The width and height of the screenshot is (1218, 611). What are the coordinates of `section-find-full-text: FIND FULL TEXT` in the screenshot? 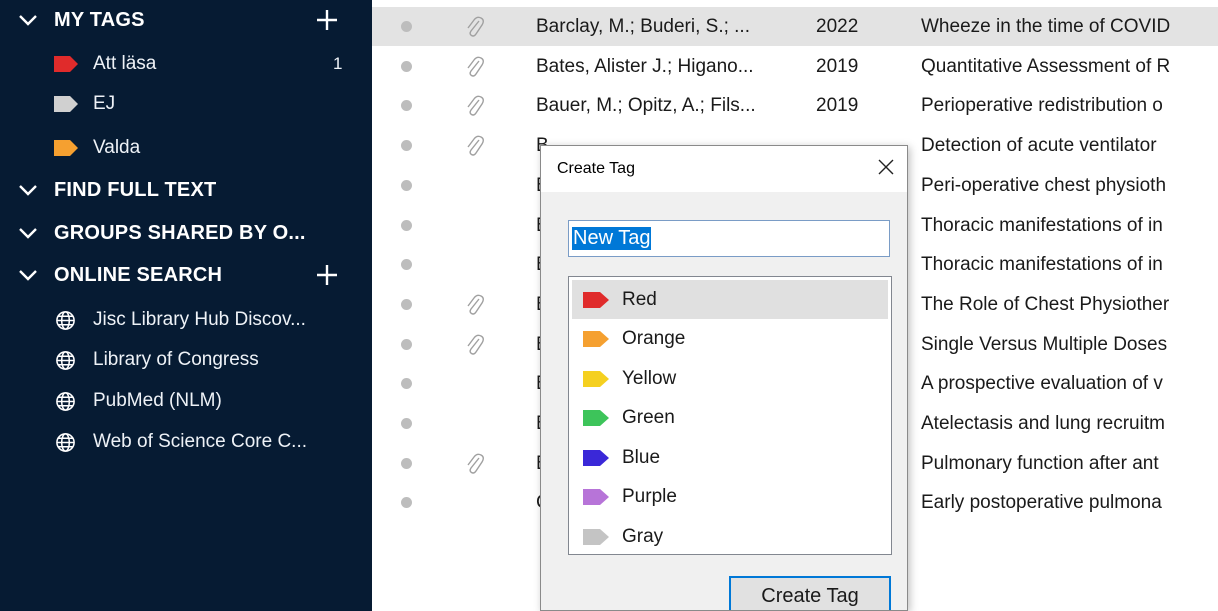 It's located at (186, 190).